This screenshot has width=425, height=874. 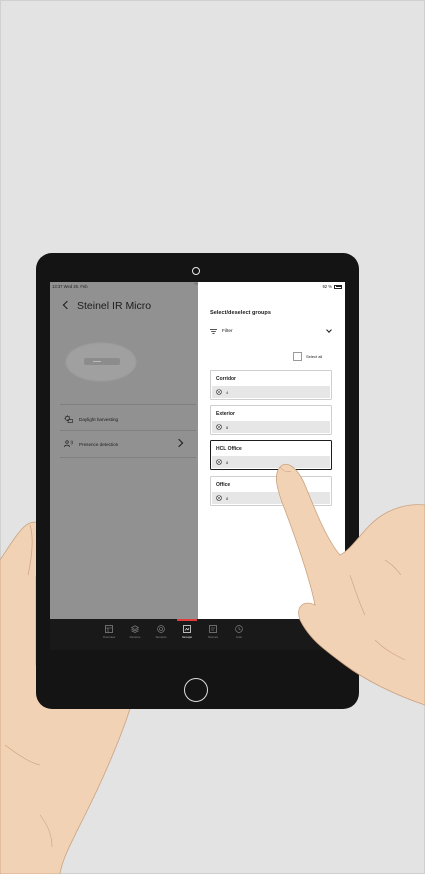 What do you see at coordinates (196, 271) in the screenshot?
I see `camera-icon` at bounding box center [196, 271].